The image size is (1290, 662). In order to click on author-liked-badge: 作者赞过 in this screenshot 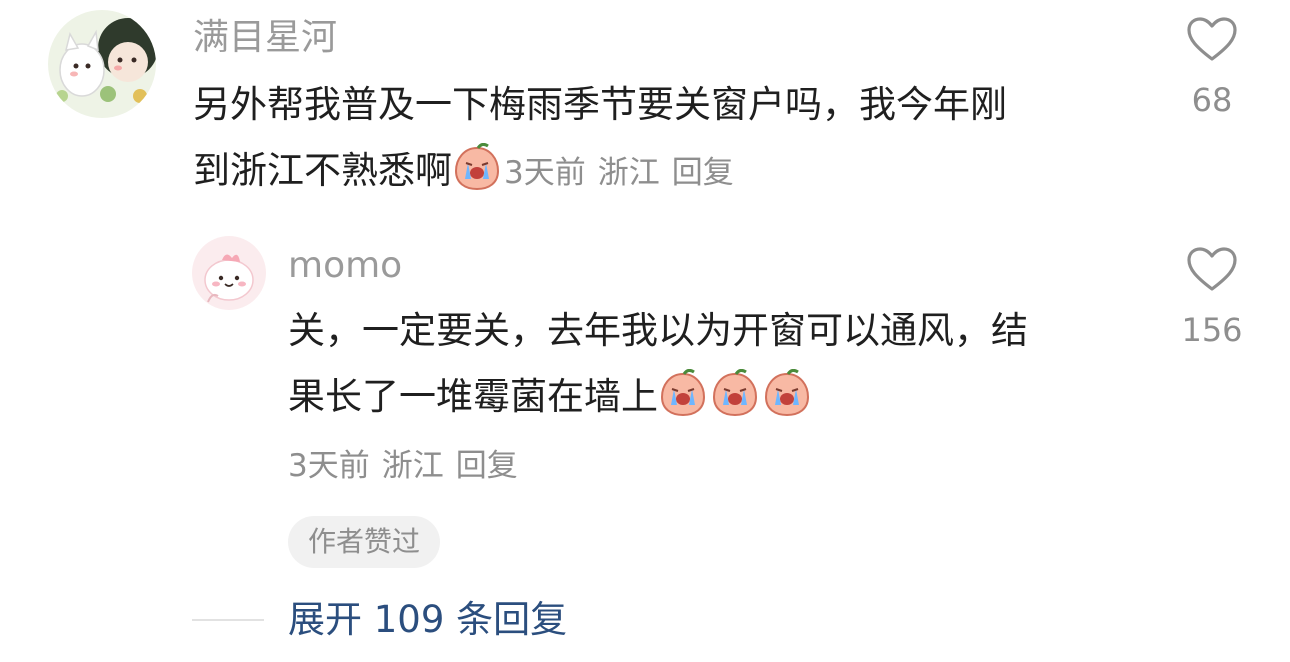, I will do `click(364, 542)`.